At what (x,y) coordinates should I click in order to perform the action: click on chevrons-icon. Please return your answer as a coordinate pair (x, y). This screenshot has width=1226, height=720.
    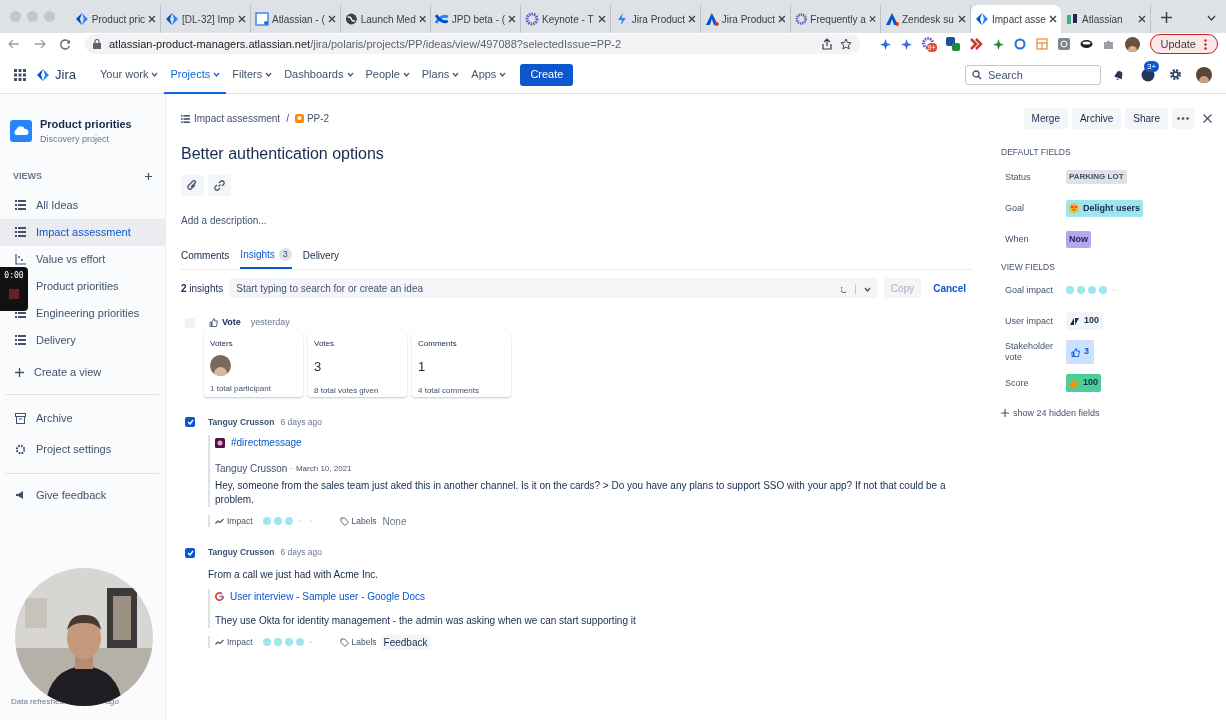
    Looking at the image, I should click on (976, 44).